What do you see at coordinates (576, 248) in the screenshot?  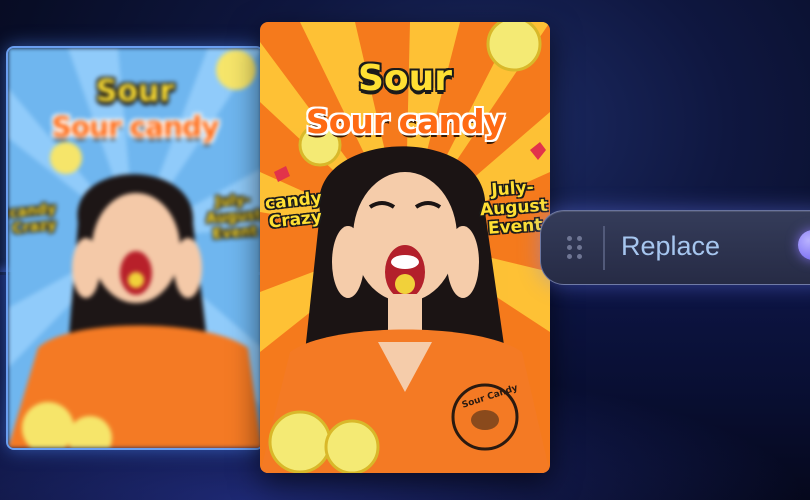 I see `drag-handle-icon` at bounding box center [576, 248].